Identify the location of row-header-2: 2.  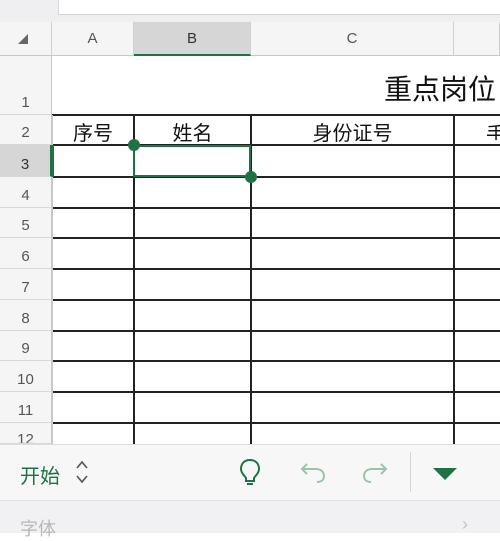
(26, 130).